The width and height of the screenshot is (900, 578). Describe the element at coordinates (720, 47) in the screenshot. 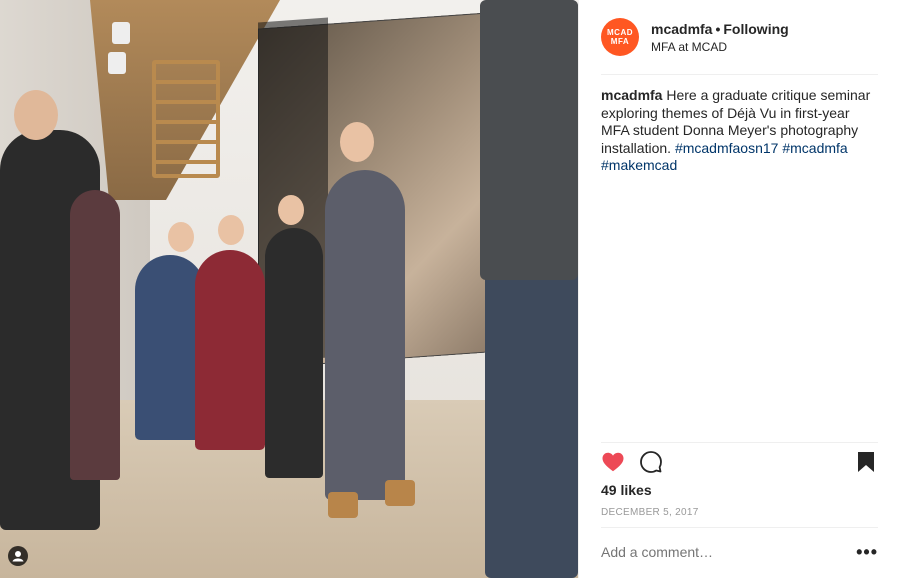

I see `location-link: MFA at MCAD` at that location.